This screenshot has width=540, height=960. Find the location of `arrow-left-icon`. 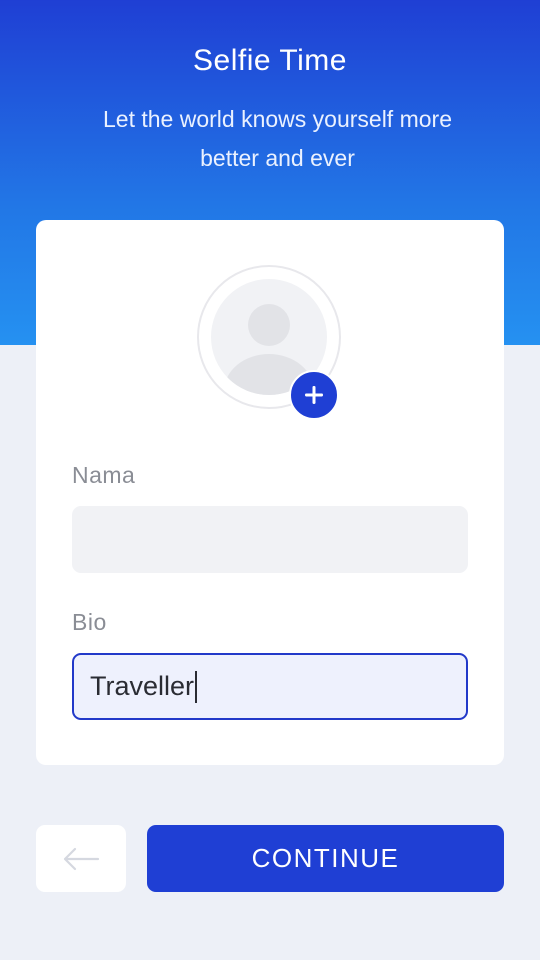

arrow-left-icon is located at coordinates (81, 858).